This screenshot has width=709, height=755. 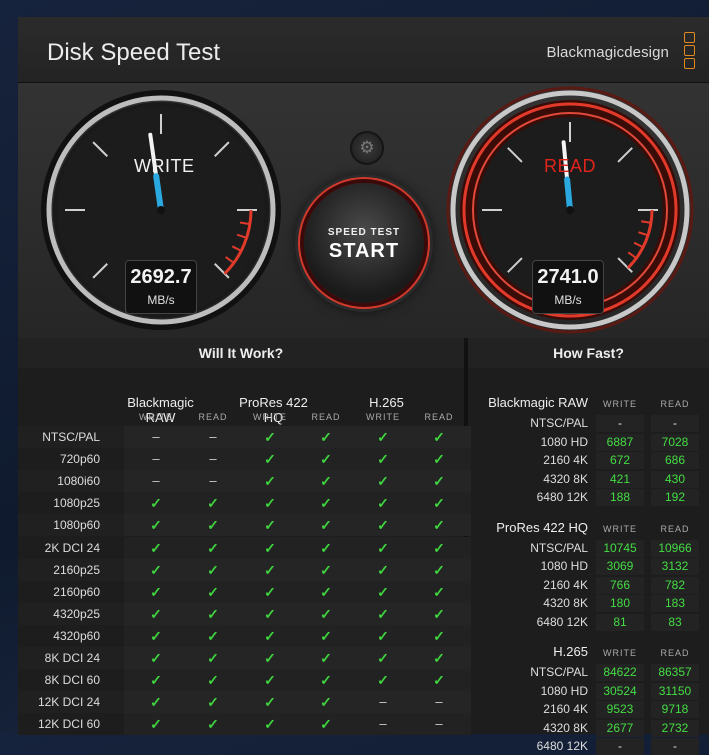 I want to click on write-readout: 2692.7 MB/s, so click(x=161, y=287).